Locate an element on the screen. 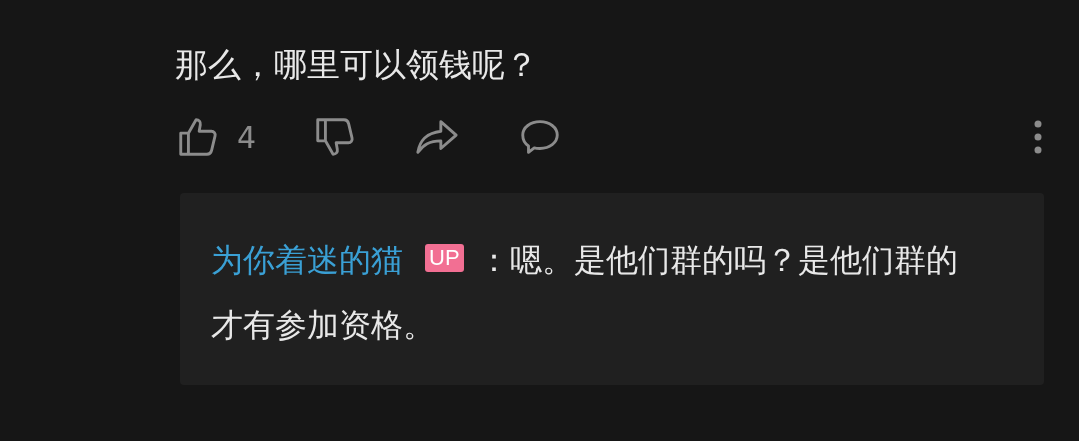  up-badge: UP is located at coordinates (444, 258).